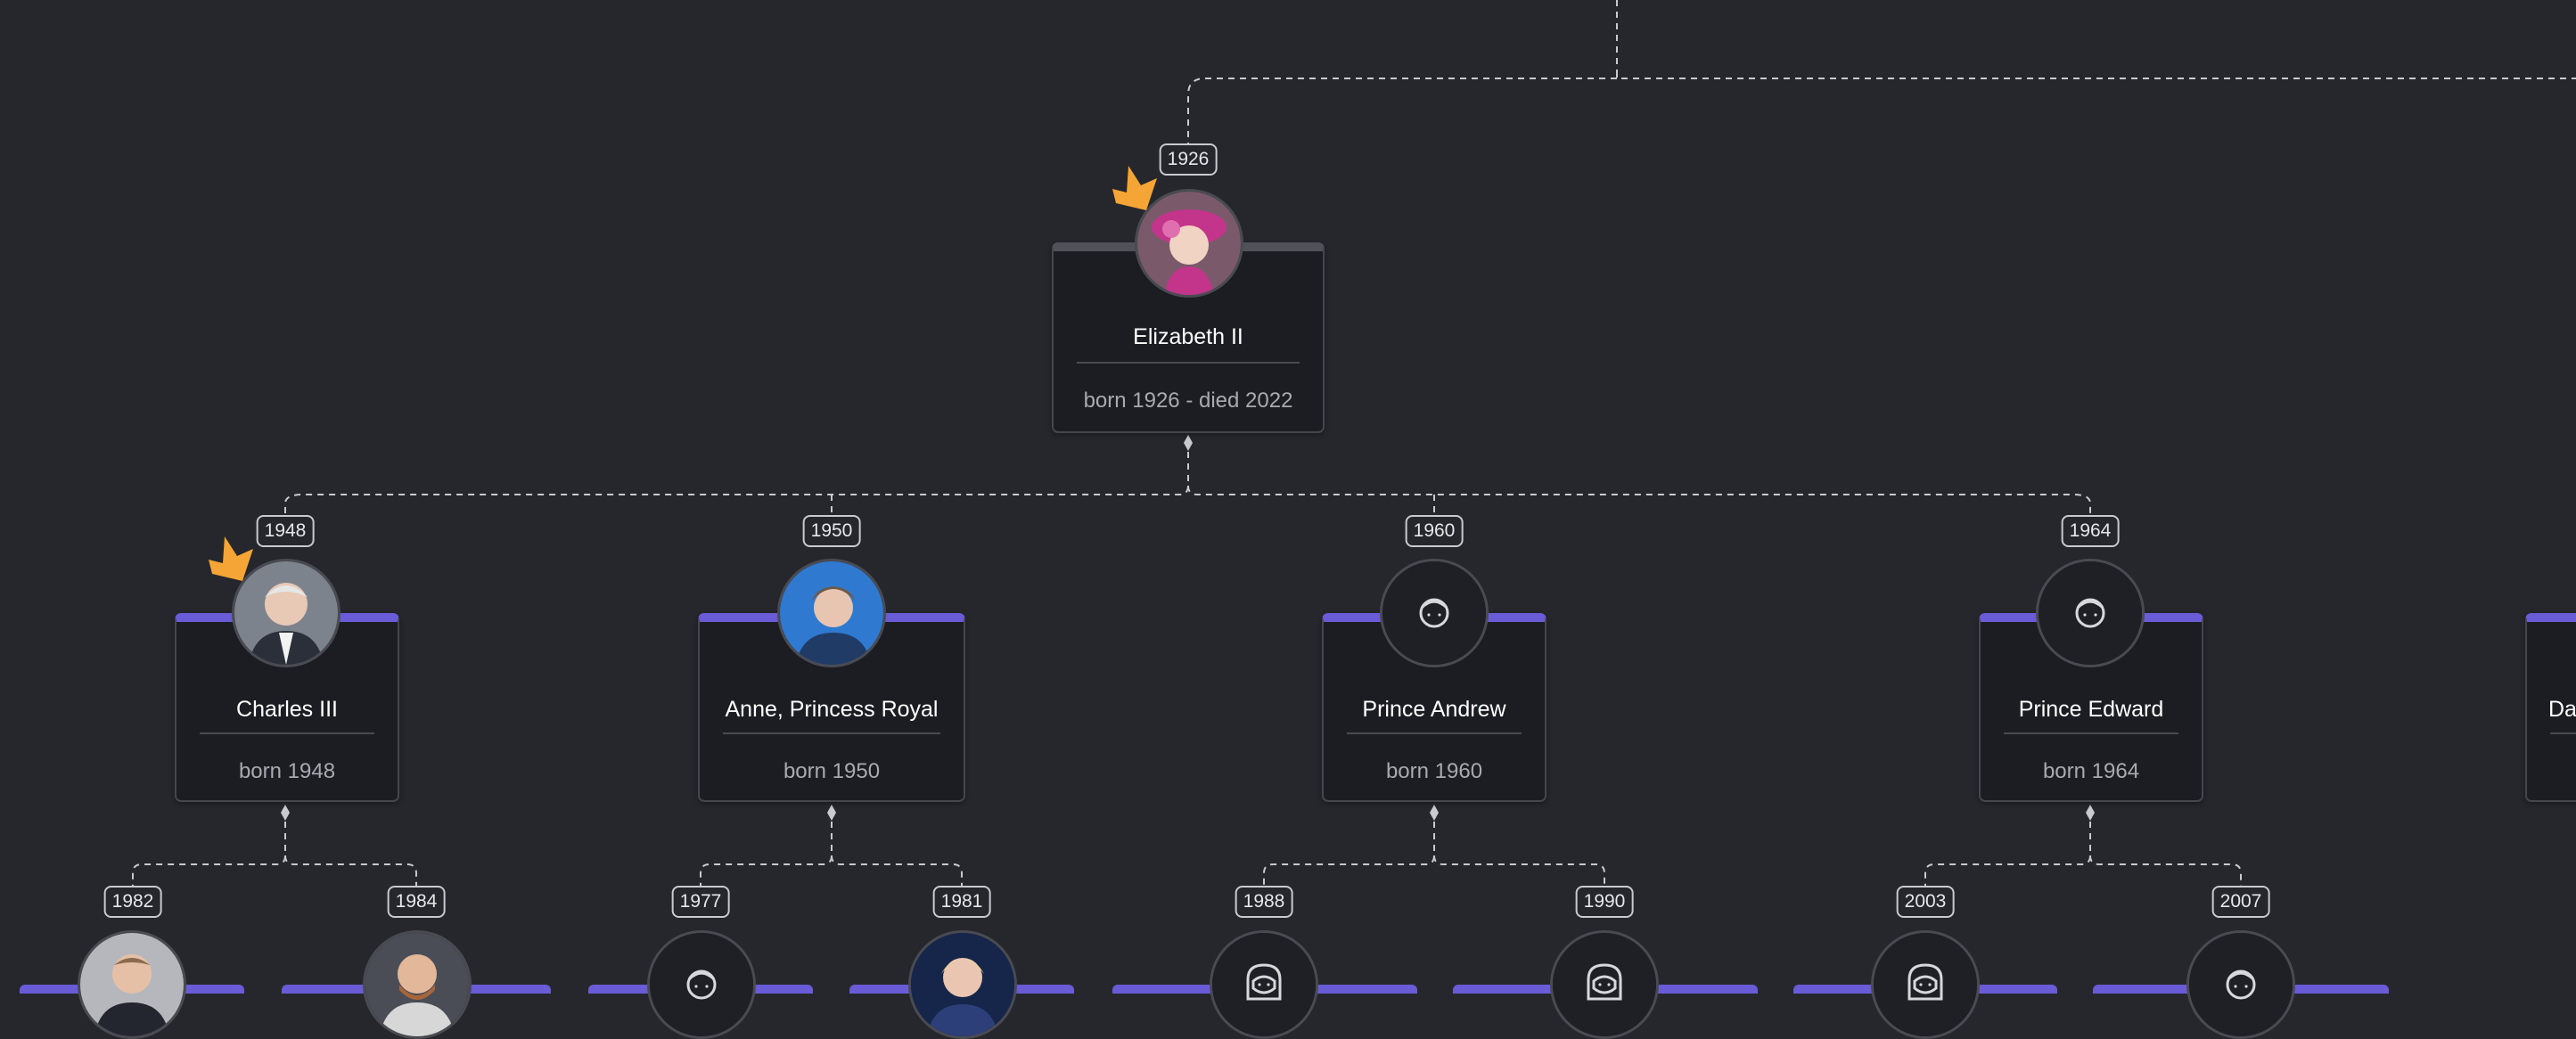  What do you see at coordinates (831, 531) in the screenshot?
I see `year-badge: 1950` at bounding box center [831, 531].